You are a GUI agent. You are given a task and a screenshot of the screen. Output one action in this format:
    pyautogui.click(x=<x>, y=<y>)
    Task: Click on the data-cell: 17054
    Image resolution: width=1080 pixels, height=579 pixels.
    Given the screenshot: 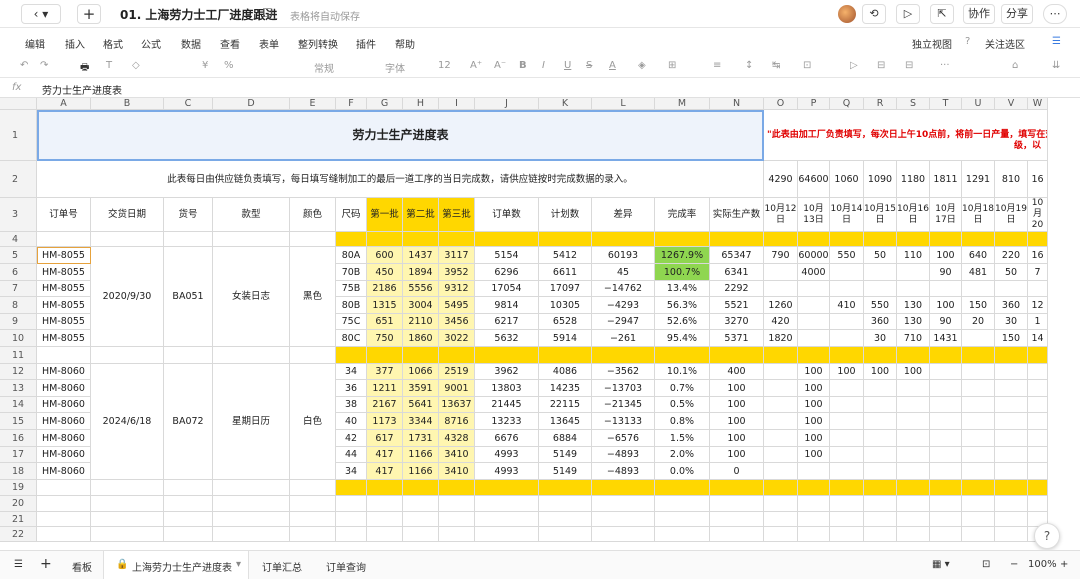 What is the action you would take?
    pyautogui.click(x=507, y=289)
    